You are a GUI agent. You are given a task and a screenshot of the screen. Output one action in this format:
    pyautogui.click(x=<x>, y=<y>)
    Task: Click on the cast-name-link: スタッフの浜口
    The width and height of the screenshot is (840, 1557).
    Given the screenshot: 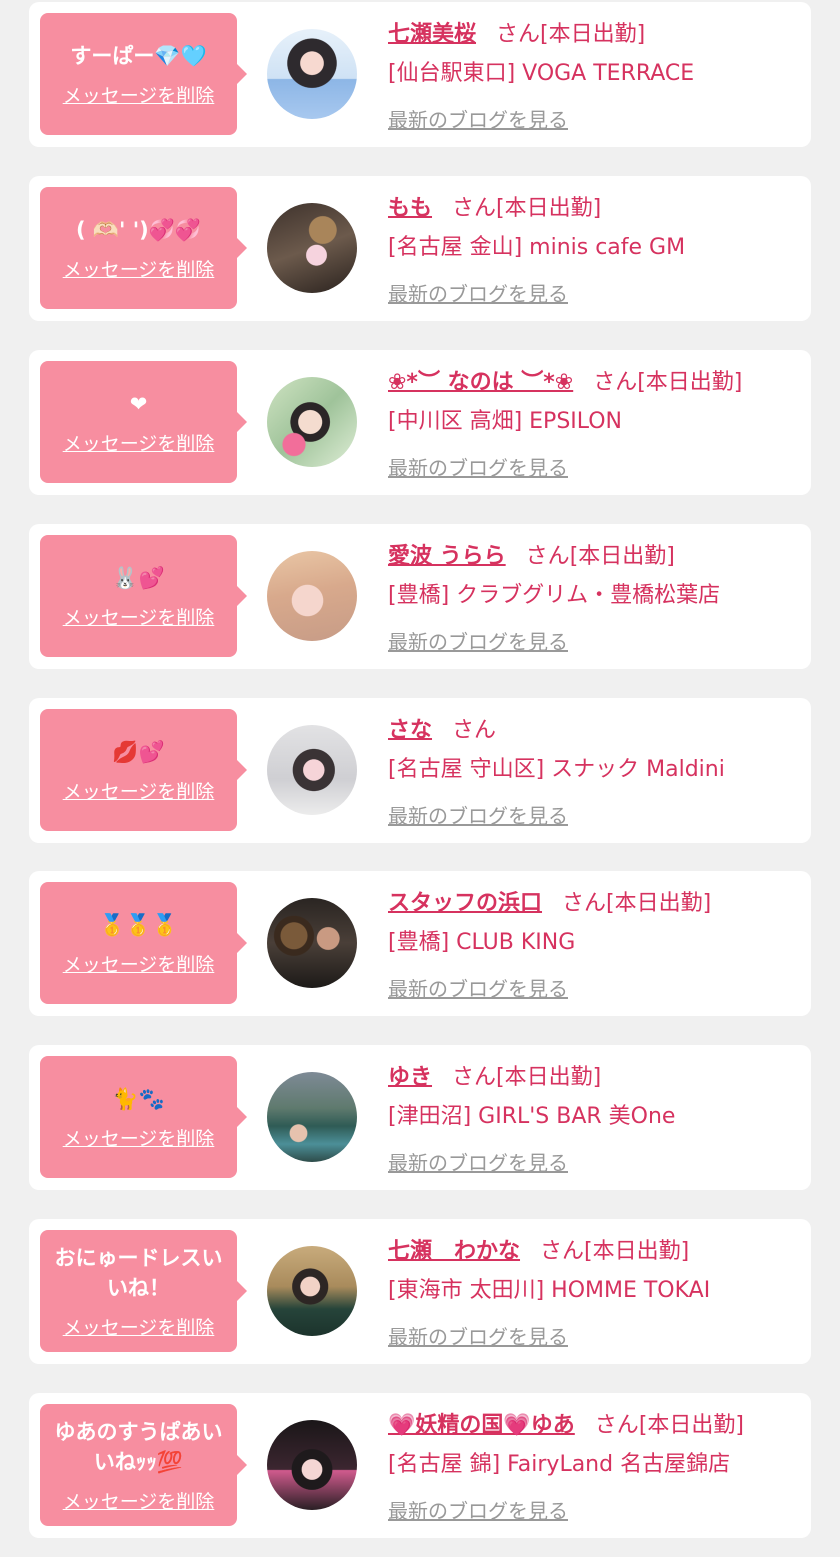 What is the action you would take?
    pyautogui.click(x=465, y=903)
    